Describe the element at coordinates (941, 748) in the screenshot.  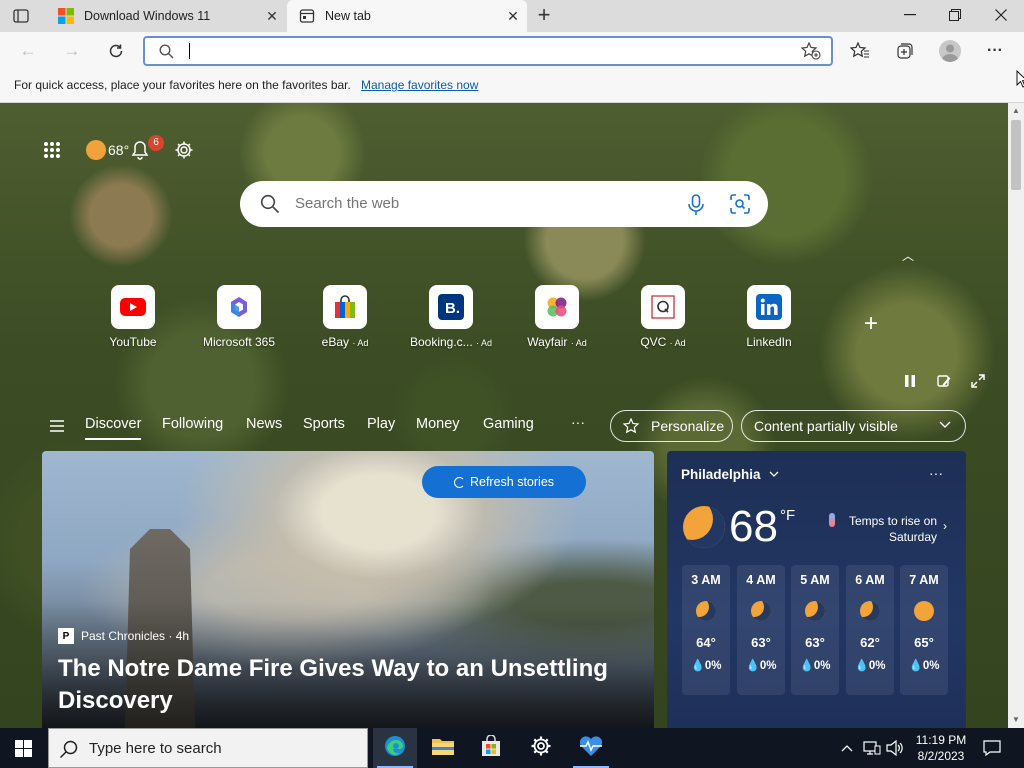
I see `taskbar-clock: 11:19 PM 8/2/2023` at that location.